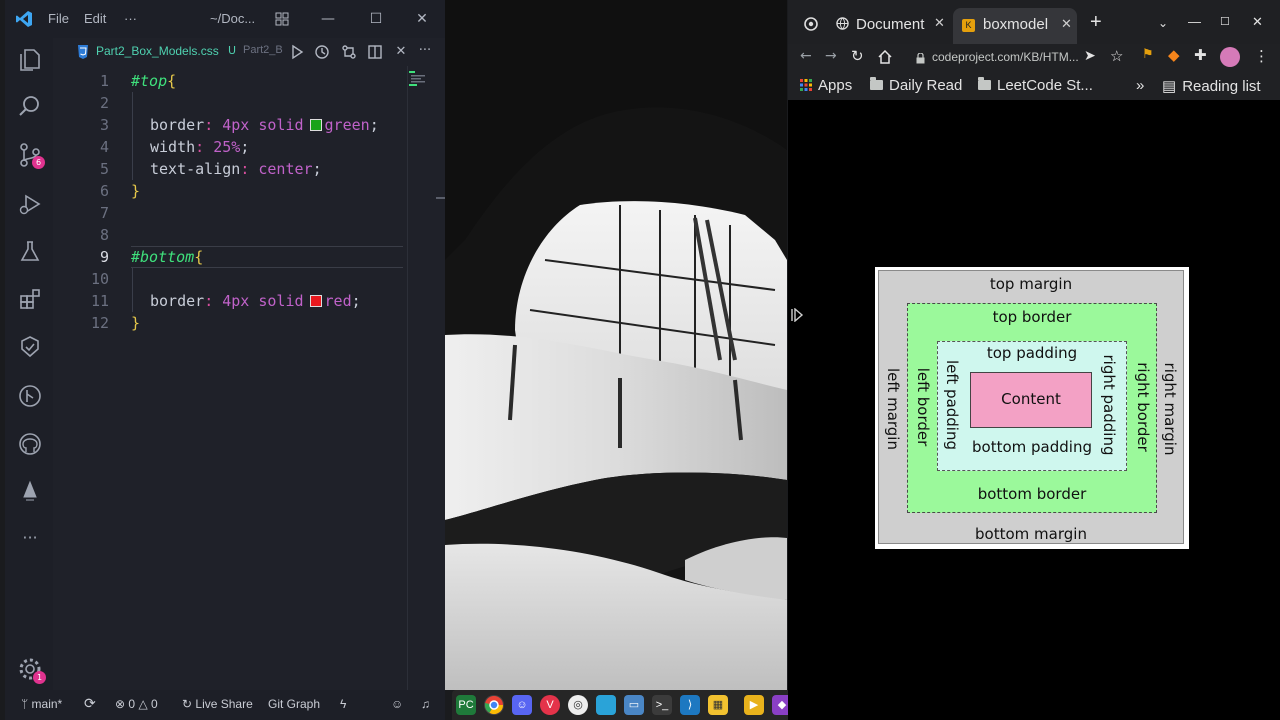  What do you see at coordinates (831, 56) in the screenshot?
I see `forward-icon: →` at bounding box center [831, 56].